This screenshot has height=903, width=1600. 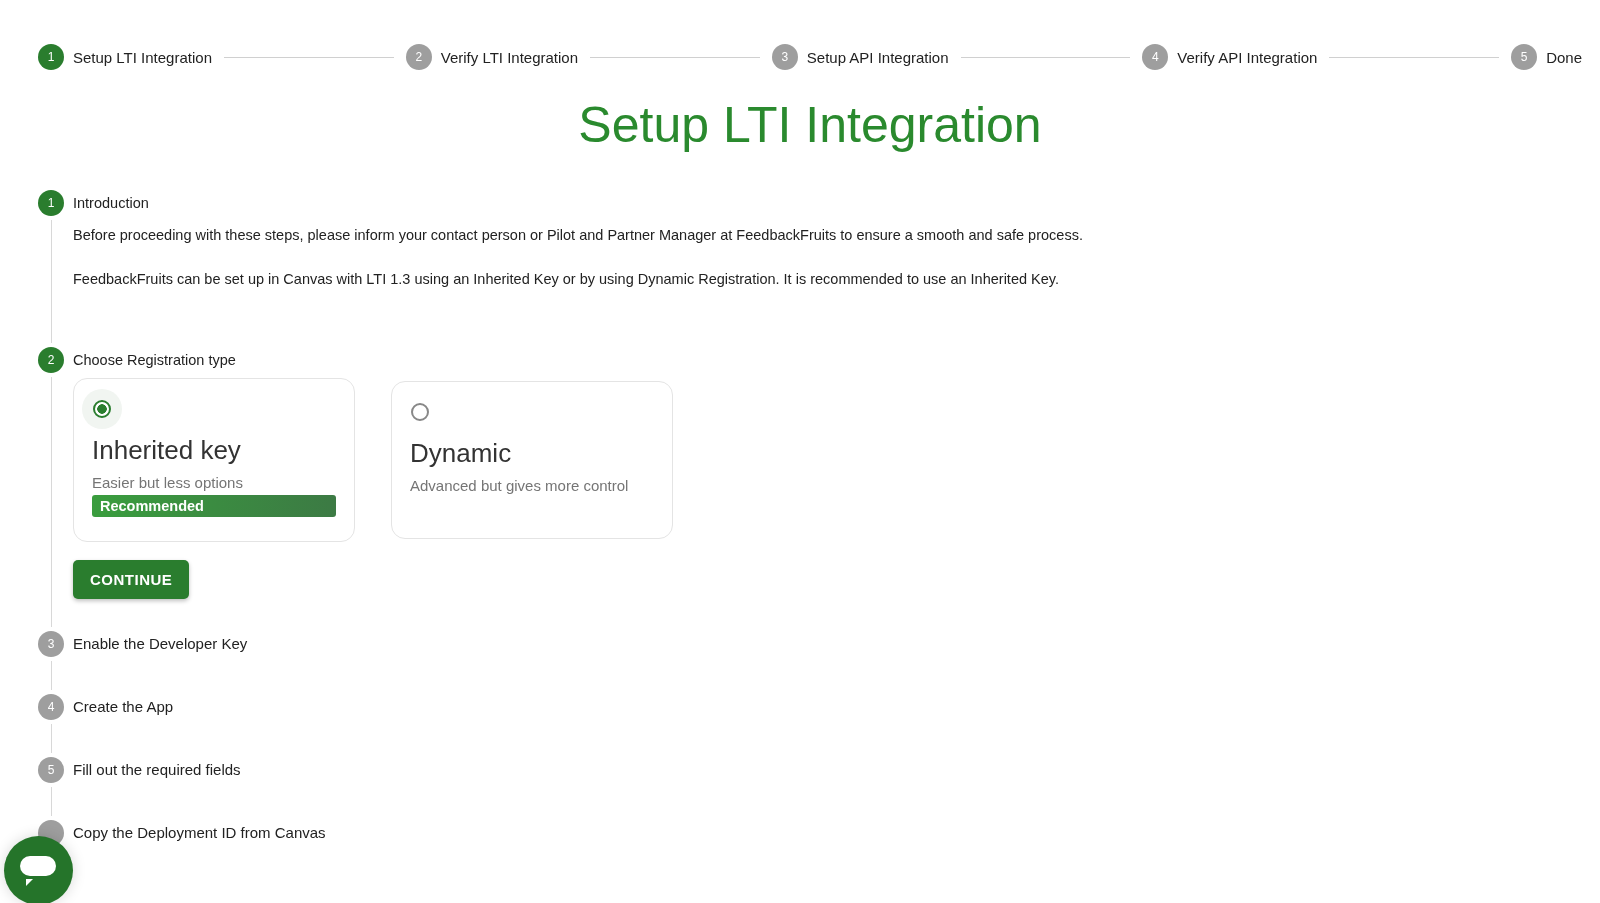 What do you see at coordinates (532, 460) in the screenshot?
I see `option-card: Dynamic Advanced but gives more control` at bounding box center [532, 460].